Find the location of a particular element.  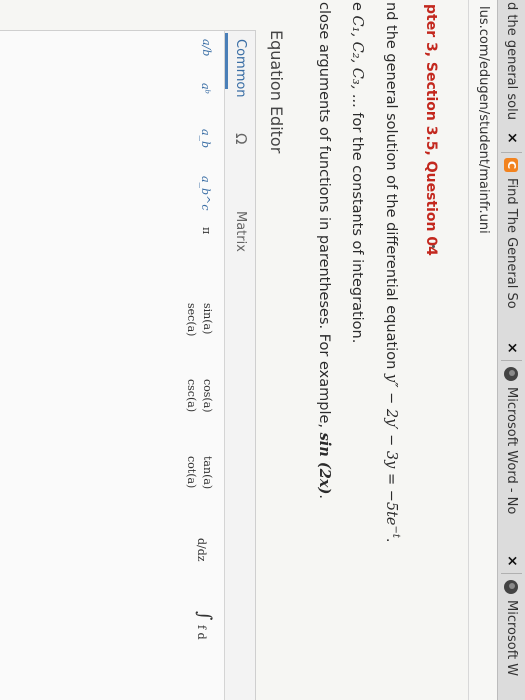

tab-title: Microsoft W is located at coordinates (511, 638).